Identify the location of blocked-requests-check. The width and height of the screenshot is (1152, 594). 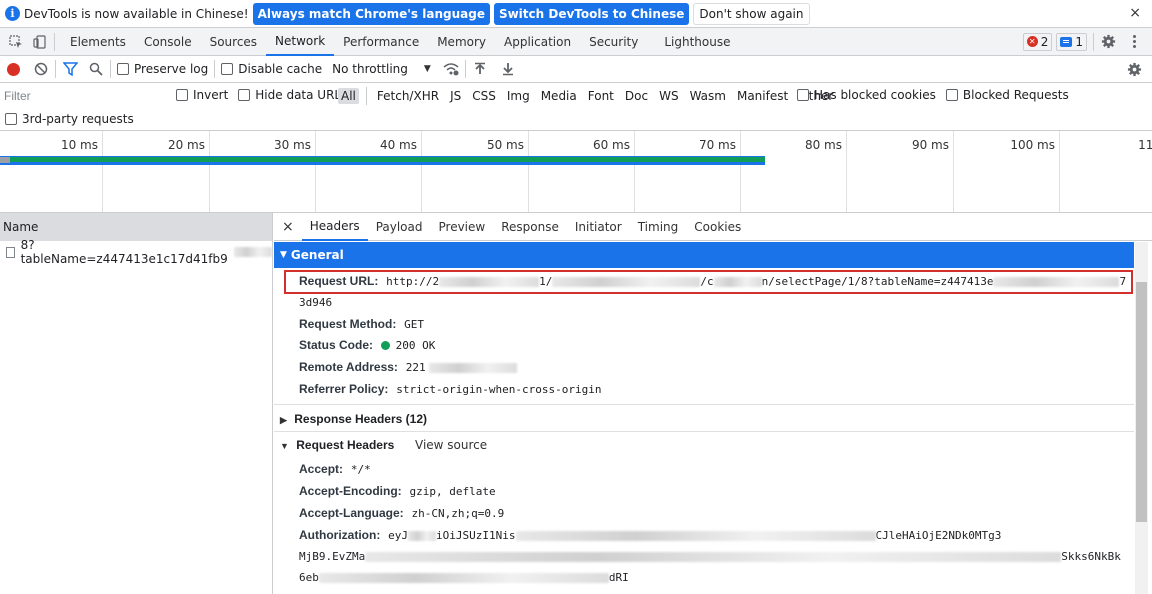
(951, 95).